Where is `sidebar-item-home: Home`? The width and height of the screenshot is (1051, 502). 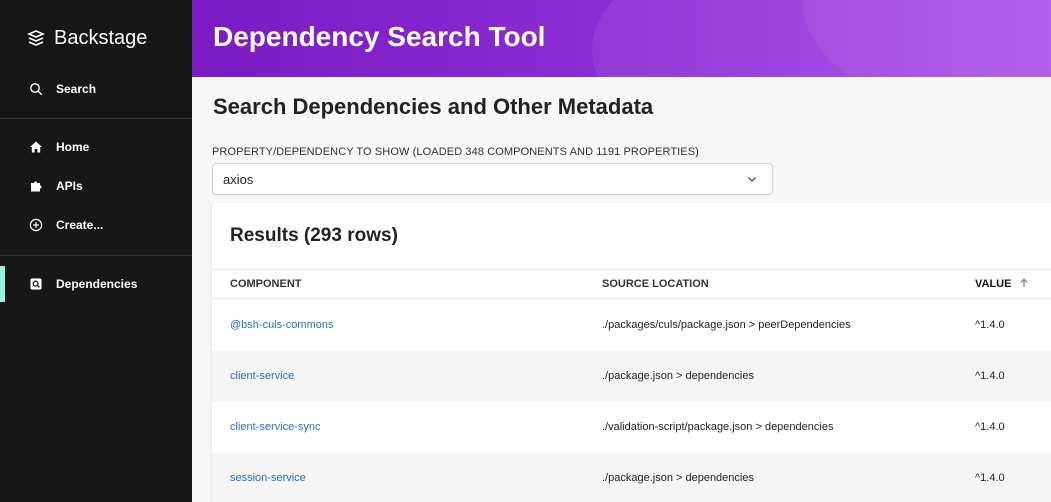 sidebar-item-home: Home is located at coordinates (96, 147).